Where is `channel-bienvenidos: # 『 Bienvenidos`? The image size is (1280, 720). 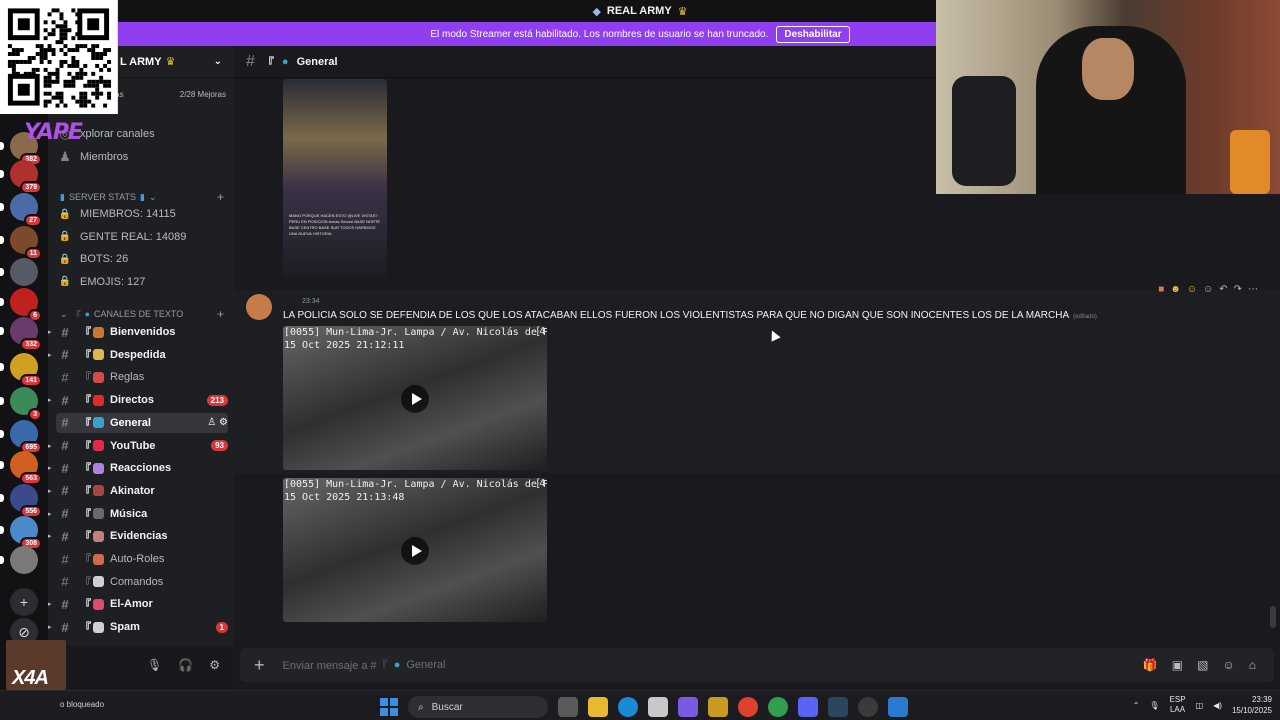
channel-bienvenidos: # 『 Bienvenidos is located at coordinates (142, 332).